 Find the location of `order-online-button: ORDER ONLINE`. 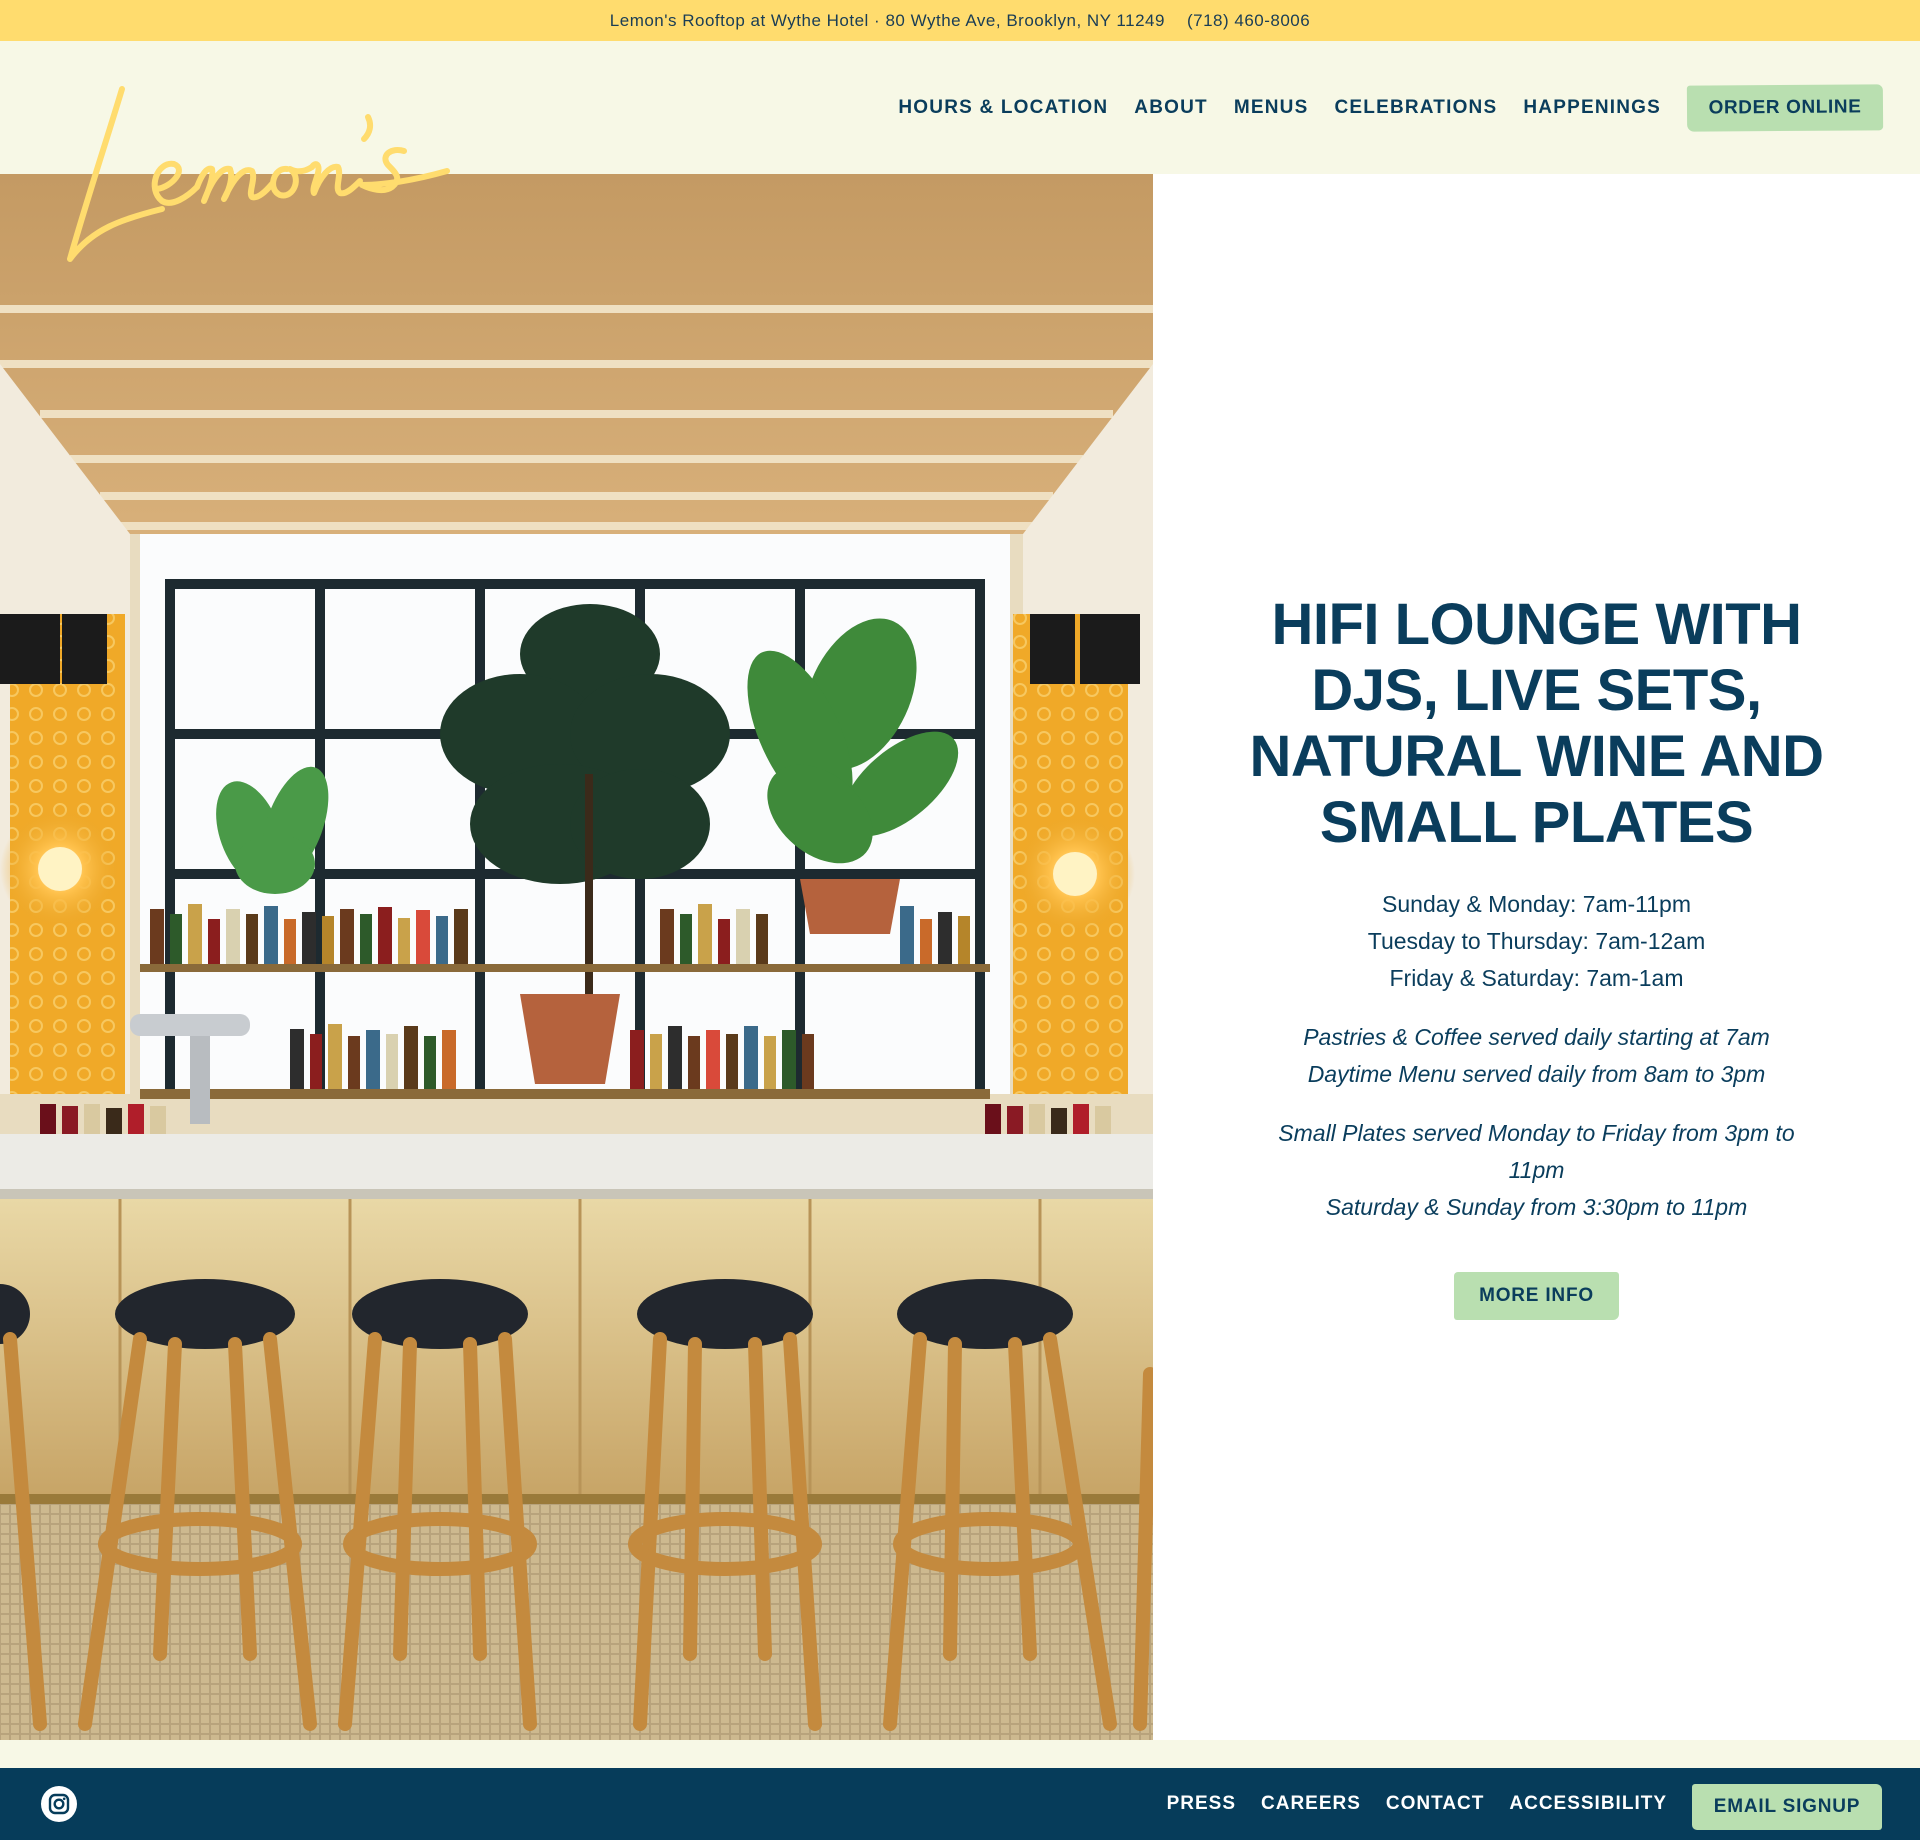

order-online-button: ORDER ONLINE is located at coordinates (1785, 107).